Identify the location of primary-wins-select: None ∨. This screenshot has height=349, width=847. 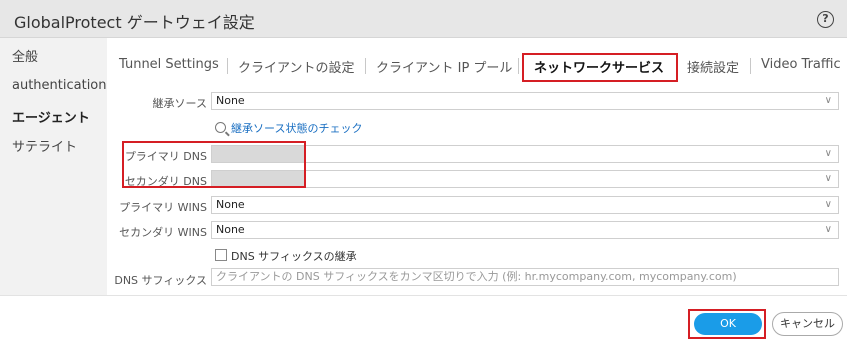
(525, 205).